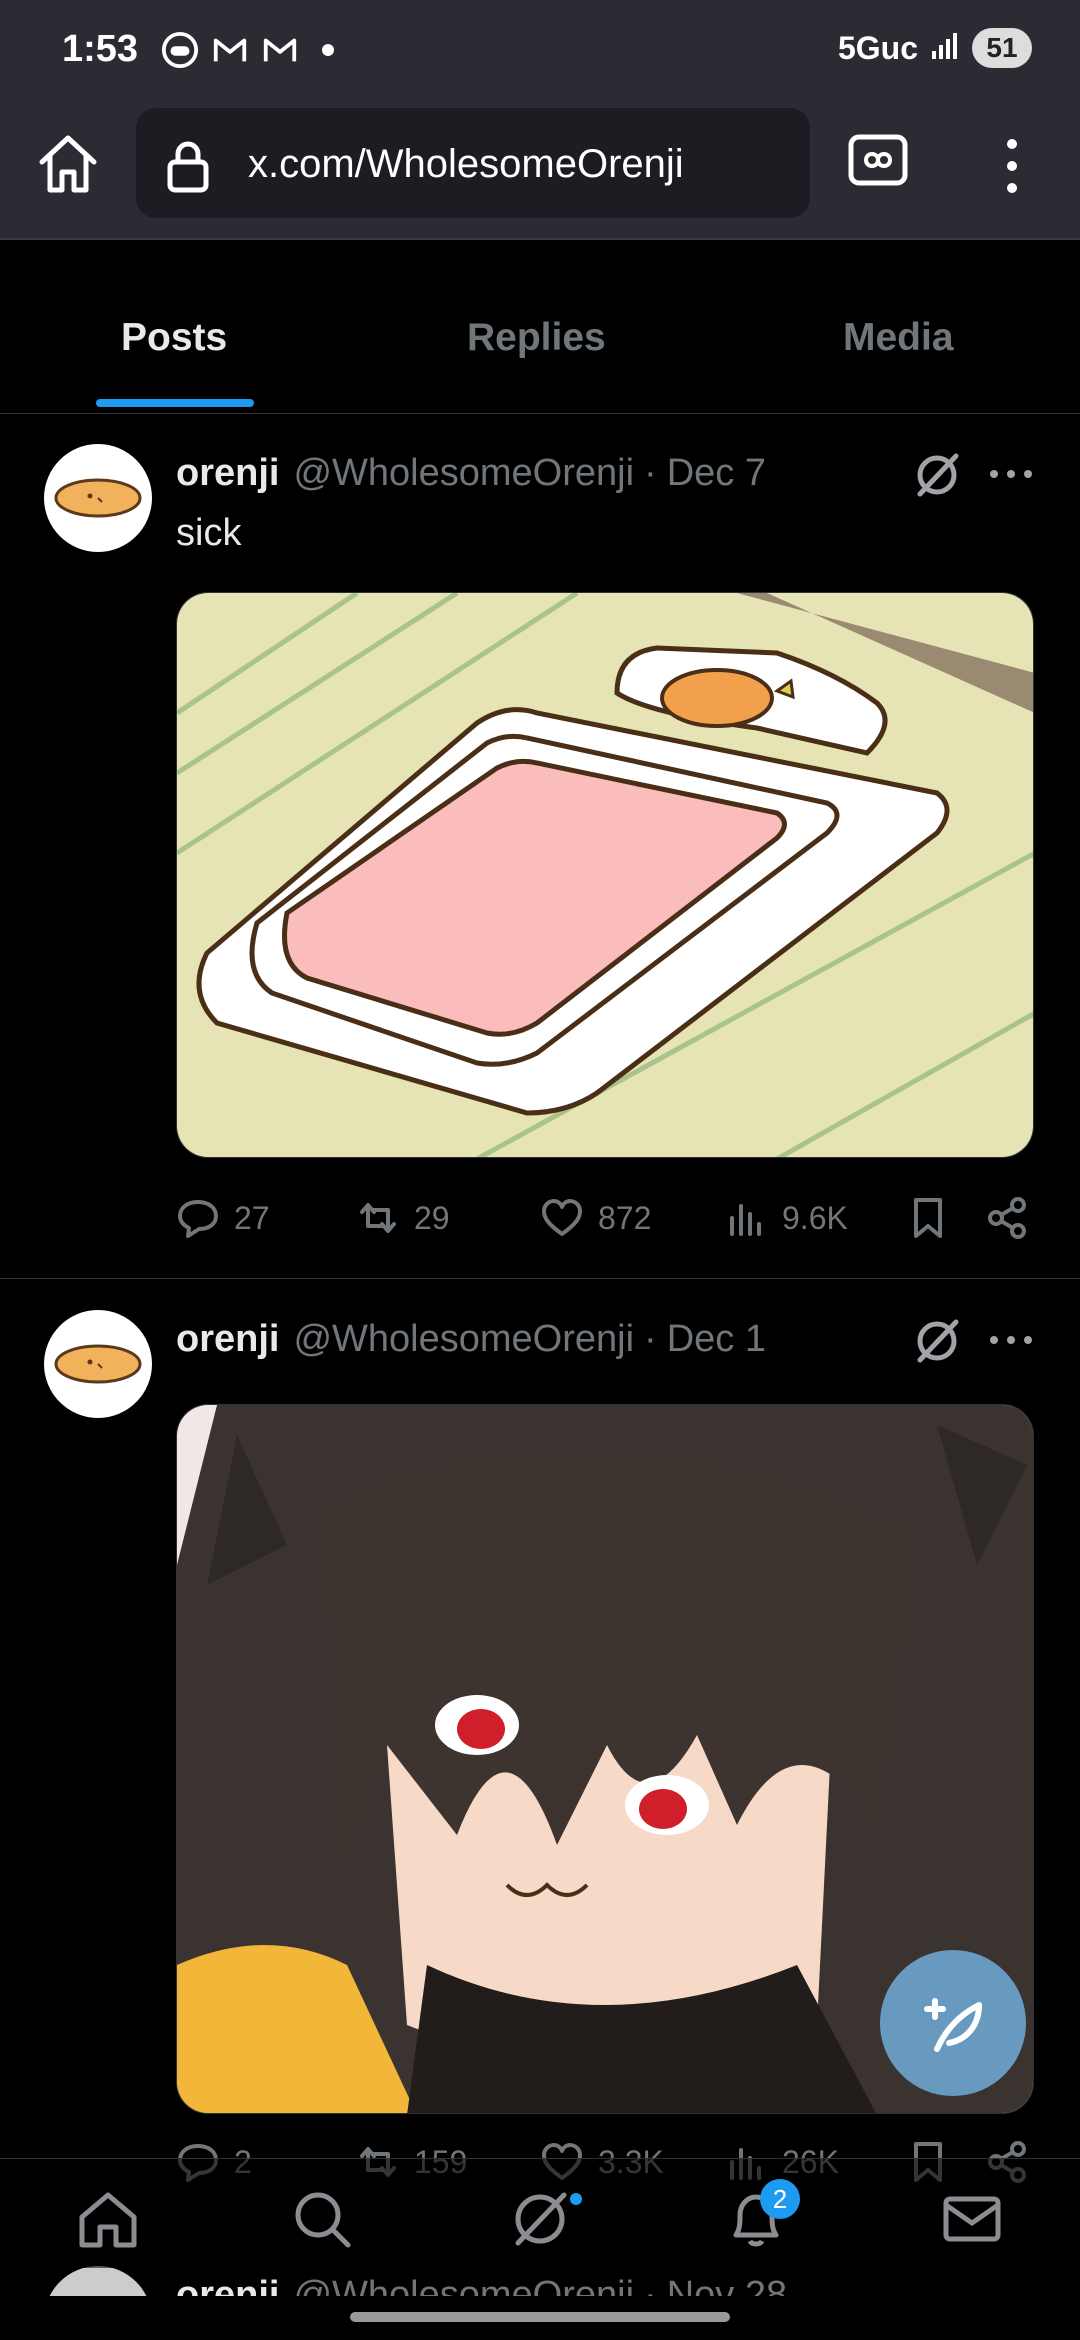 This screenshot has height=2340, width=1080. Describe the element at coordinates (780, 2199) in the screenshot. I see `notifications-badge: 2` at that location.